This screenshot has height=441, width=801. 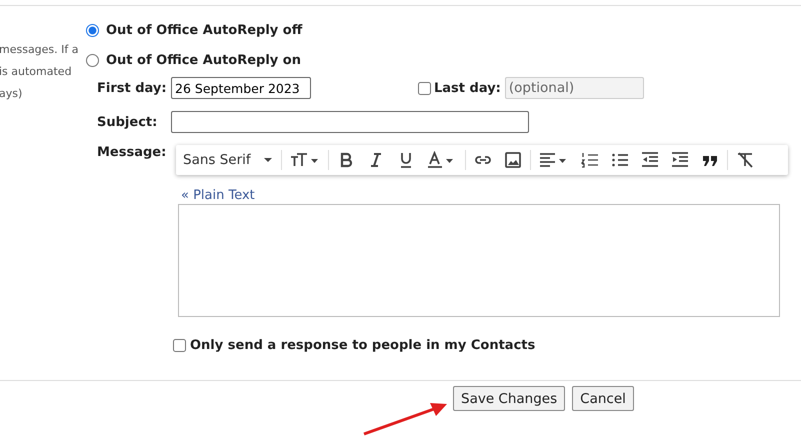 What do you see at coordinates (509, 398) in the screenshot?
I see `save-button: Save Changes` at bounding box center [509, 398].